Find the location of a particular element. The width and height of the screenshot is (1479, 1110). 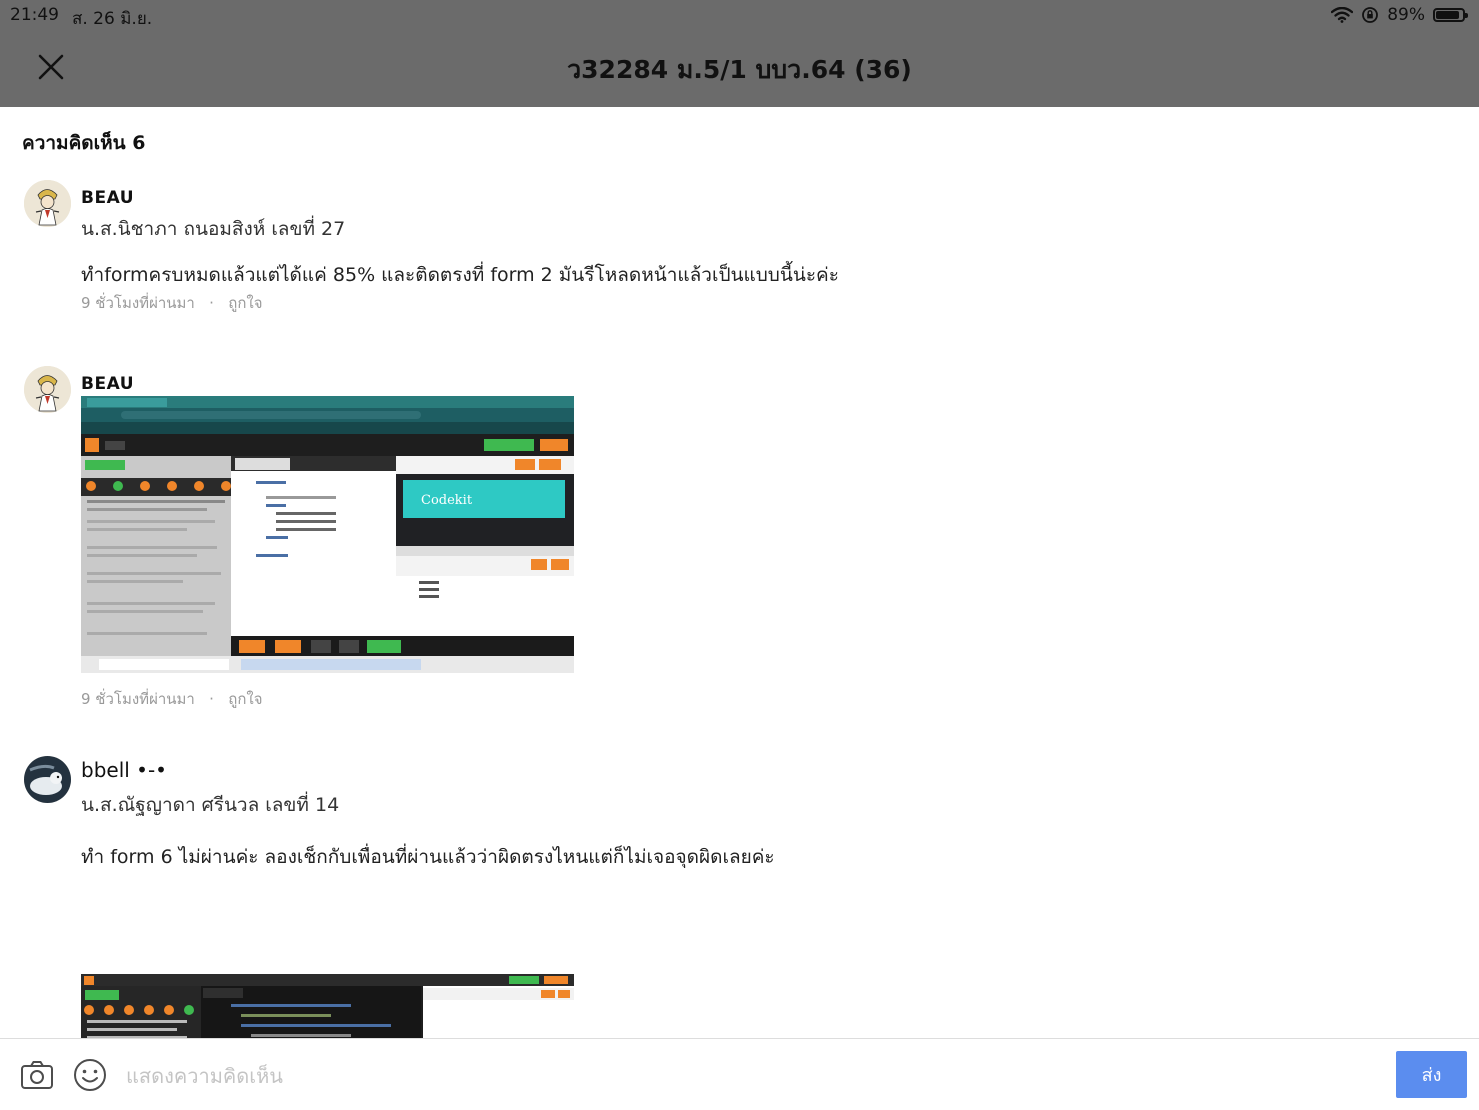

screenshot-caption: Codekit is located at coordinates (447, 500).